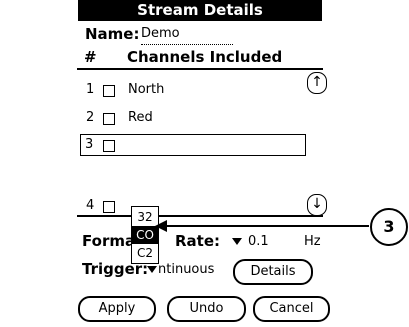  What do you see at coordinates (90, 57) in the screenshot?
I see `column-header-number: #` at bounding box center [90, 57].